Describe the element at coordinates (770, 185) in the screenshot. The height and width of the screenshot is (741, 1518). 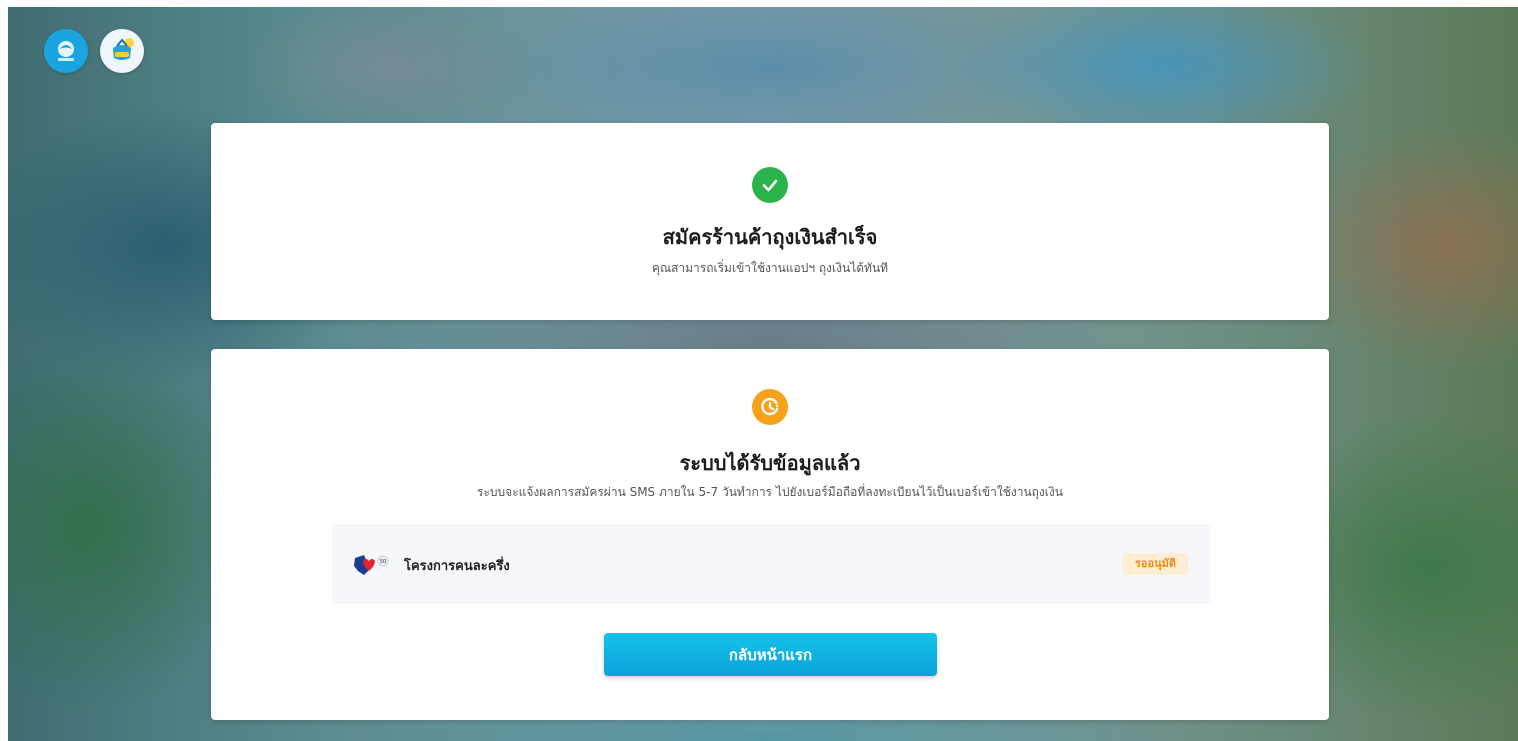
I see `check-circle-icon` at that location.